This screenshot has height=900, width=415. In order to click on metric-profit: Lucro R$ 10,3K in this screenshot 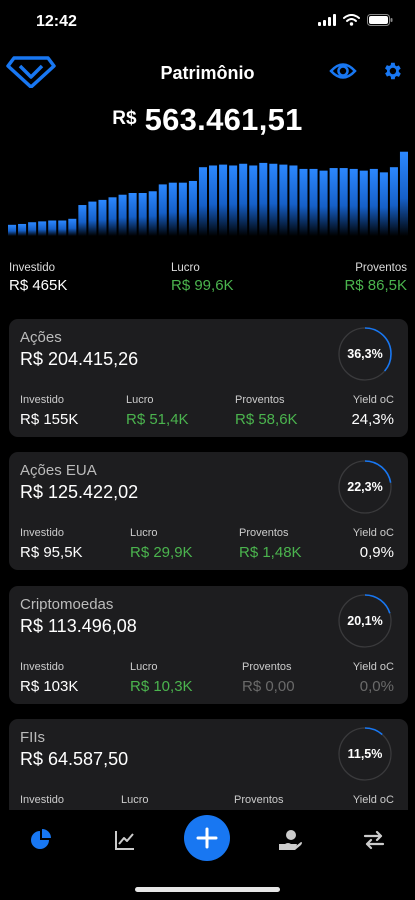, I will do `click(161, 678)`.